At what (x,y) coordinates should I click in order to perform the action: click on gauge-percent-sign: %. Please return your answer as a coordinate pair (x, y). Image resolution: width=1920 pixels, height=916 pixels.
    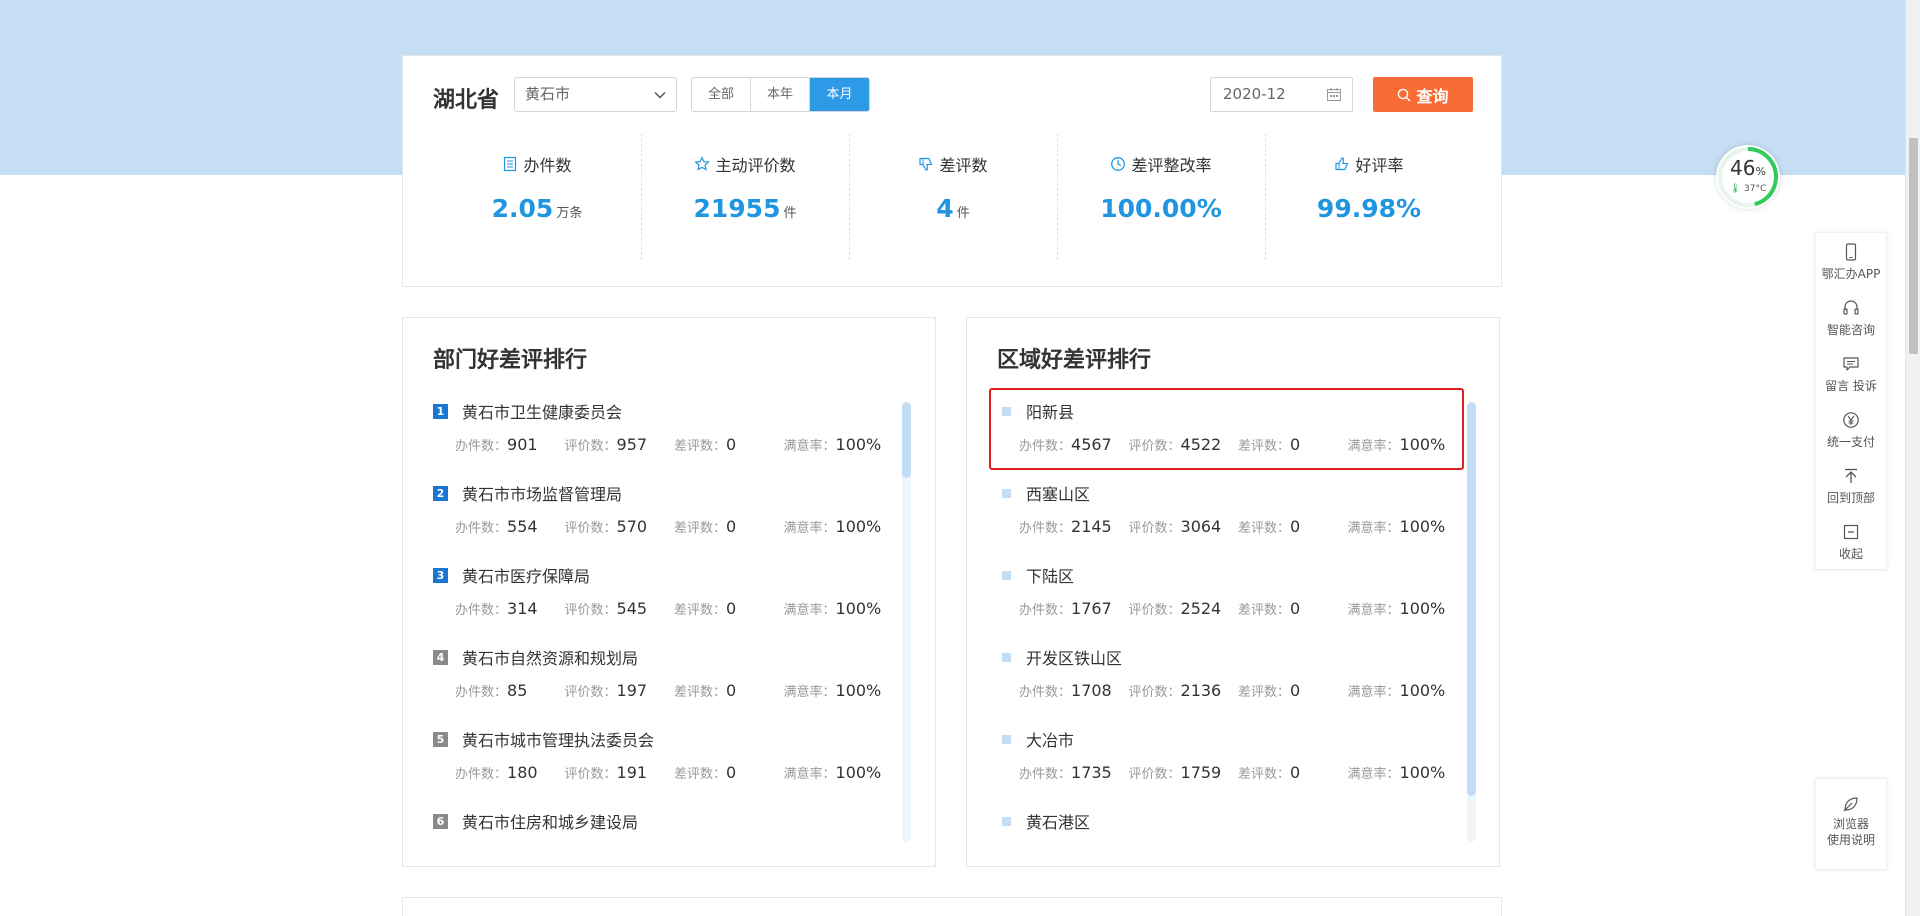
    Looking at the image, I should click on (1760, 171).